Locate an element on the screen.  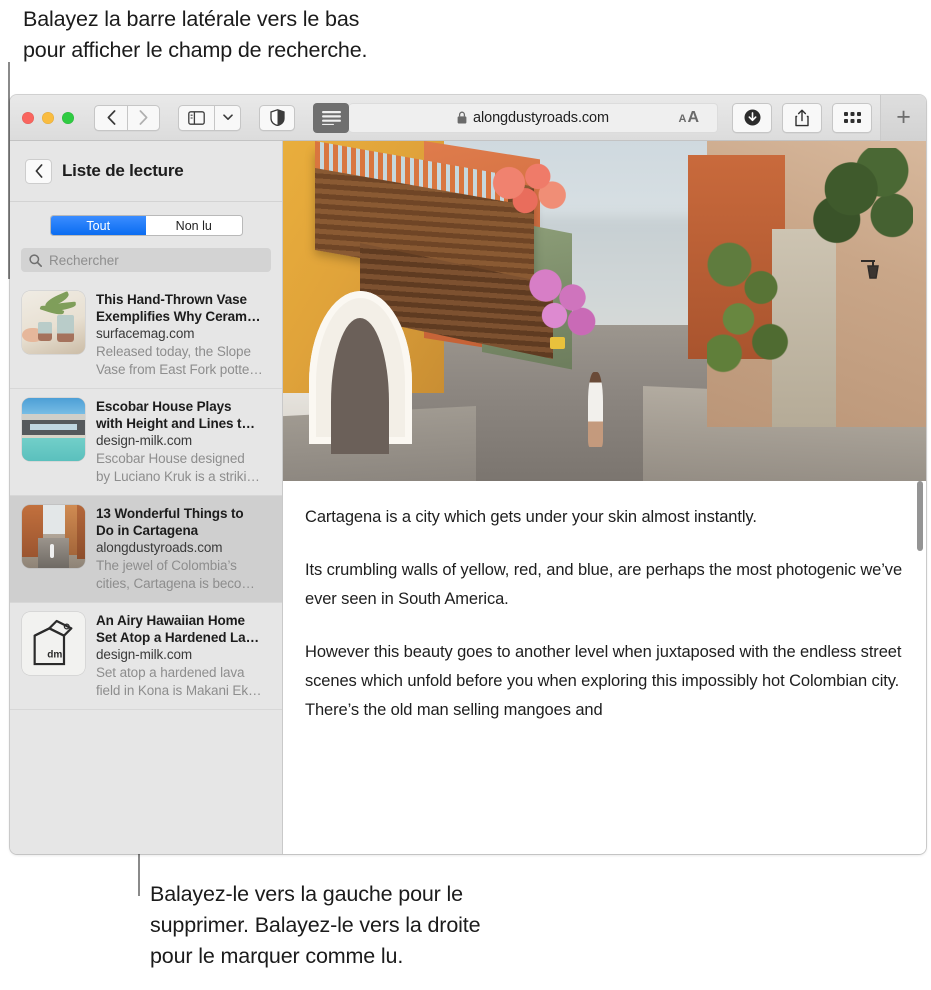
navigation-buttons is located at coordinates (127, 117).